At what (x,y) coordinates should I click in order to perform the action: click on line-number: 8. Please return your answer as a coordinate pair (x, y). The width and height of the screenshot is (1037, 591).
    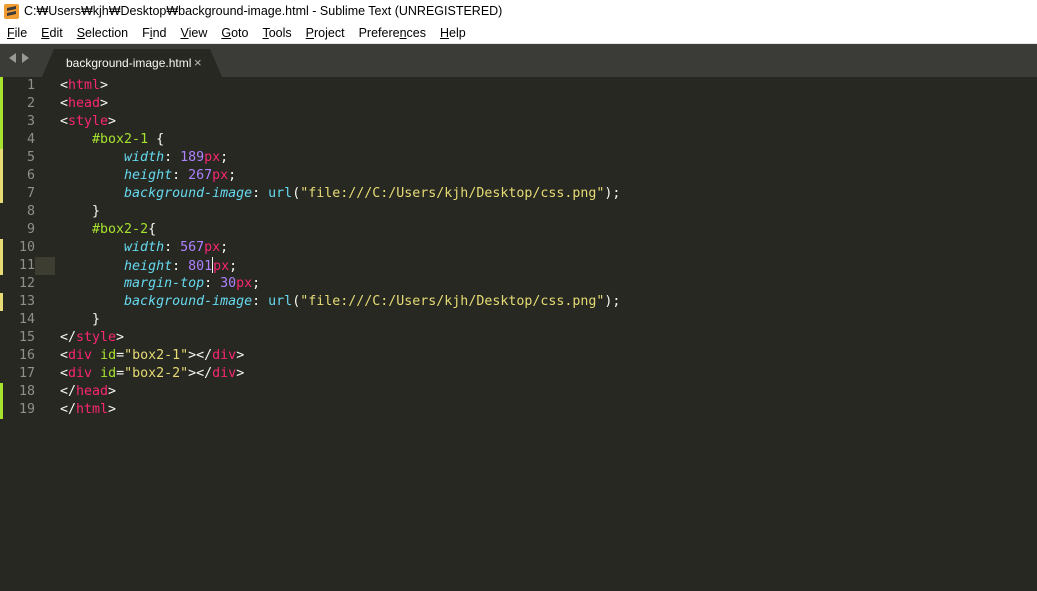
    Looking at the image, I should click on (30, 211).